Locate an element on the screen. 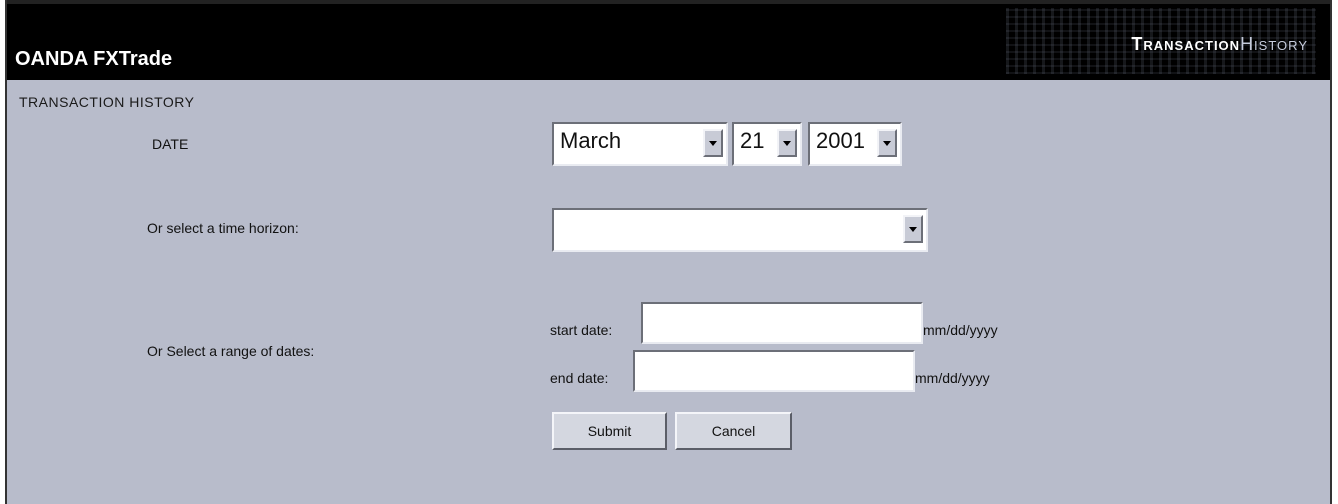 This screenshot has width=1338, height=504. banner-title-part1: Transaction is located at coordinates (1186, 44).